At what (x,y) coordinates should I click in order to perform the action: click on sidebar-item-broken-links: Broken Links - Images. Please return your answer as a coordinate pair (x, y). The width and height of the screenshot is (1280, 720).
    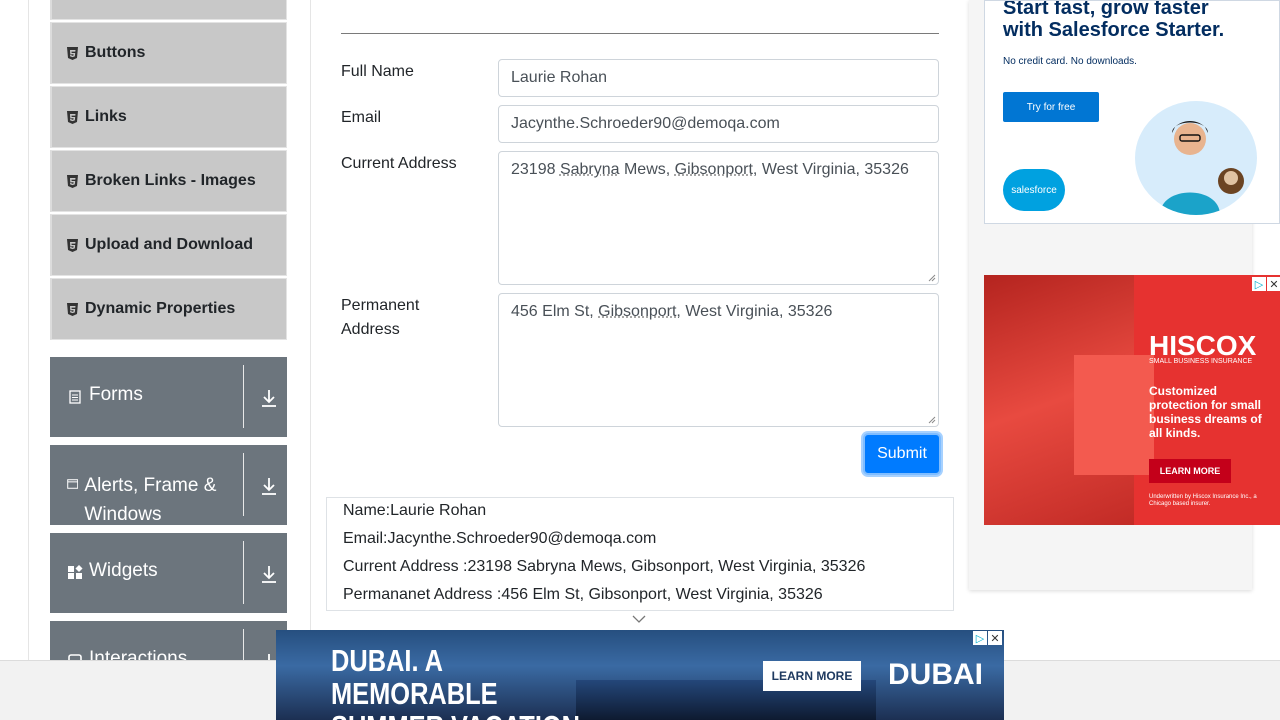
    Looking at the image, I should click on (168, 181).